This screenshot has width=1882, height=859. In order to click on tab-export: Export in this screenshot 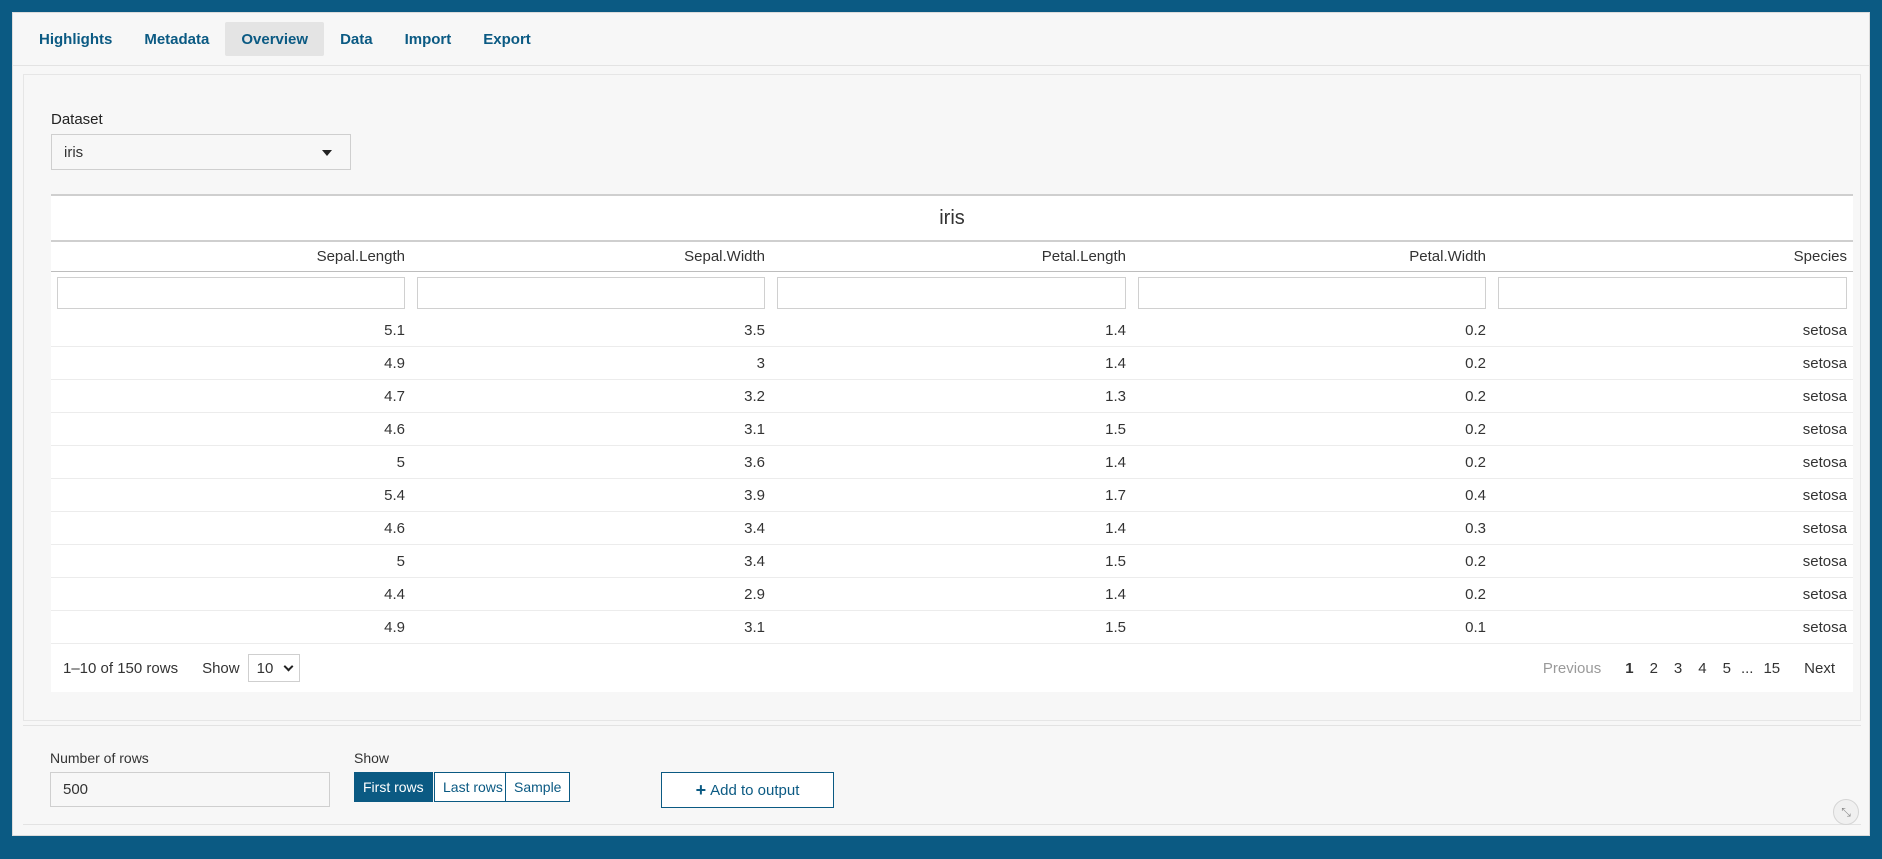, I will do `click(507, 39)`.